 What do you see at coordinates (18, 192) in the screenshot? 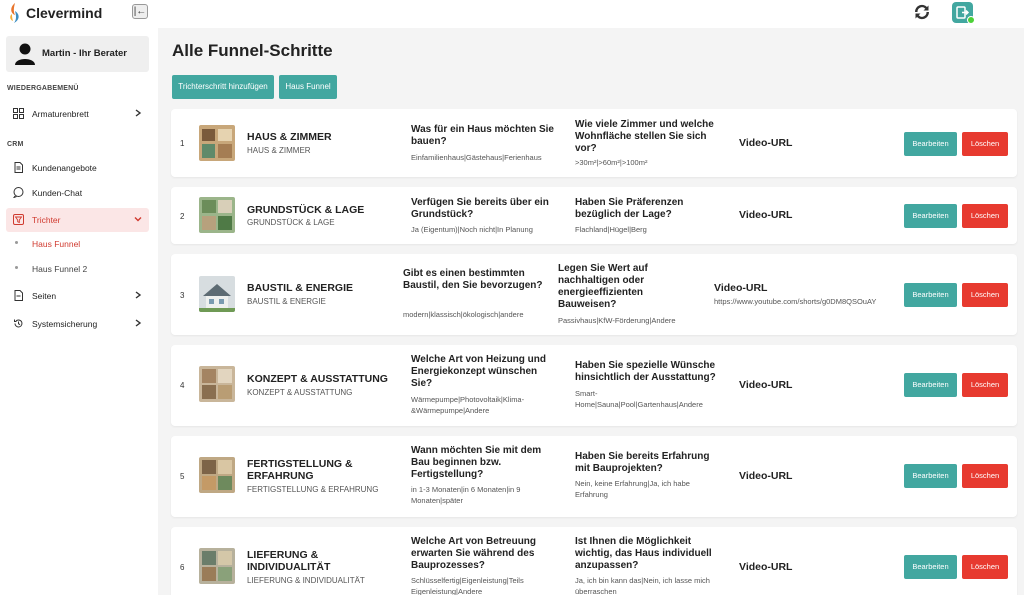
I see `chat-icon` at bounding box center [18, 192].